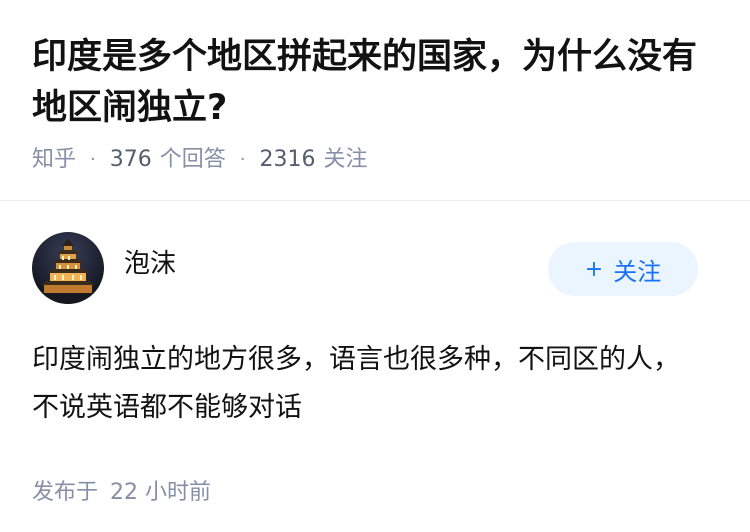 The width and height of the screenshot is (750, 532). What do you see at coordinates (54, 160) in the screenshot?
I see `source-label: 知乎` at bounding box center [54, 160].